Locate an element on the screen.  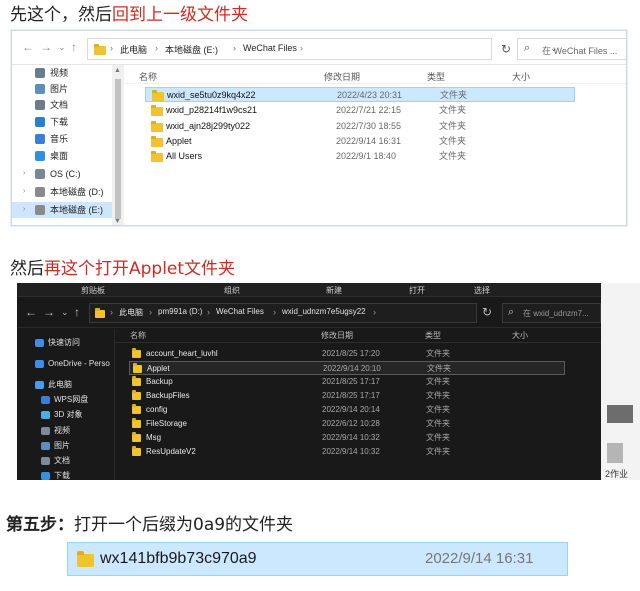
file-row: ResUpdateV2 2022/9/14 10:32 文件夹 is located at coordinates (347, 452).